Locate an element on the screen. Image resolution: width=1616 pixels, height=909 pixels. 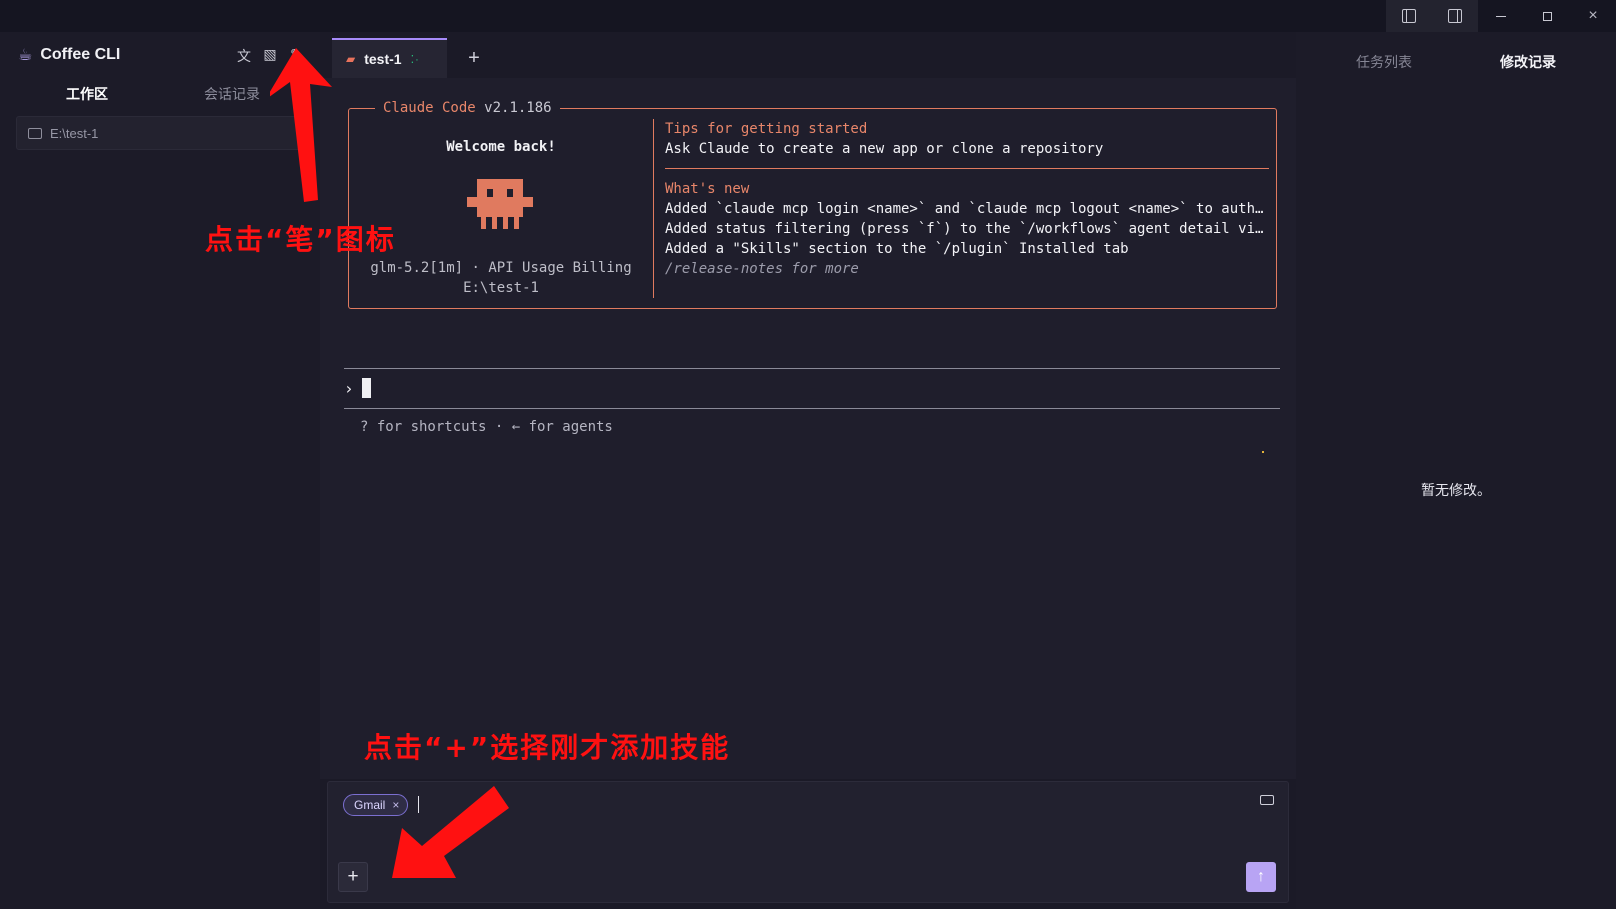
brand: ☕ Coffee CLI is located at coordinates (69, 55).